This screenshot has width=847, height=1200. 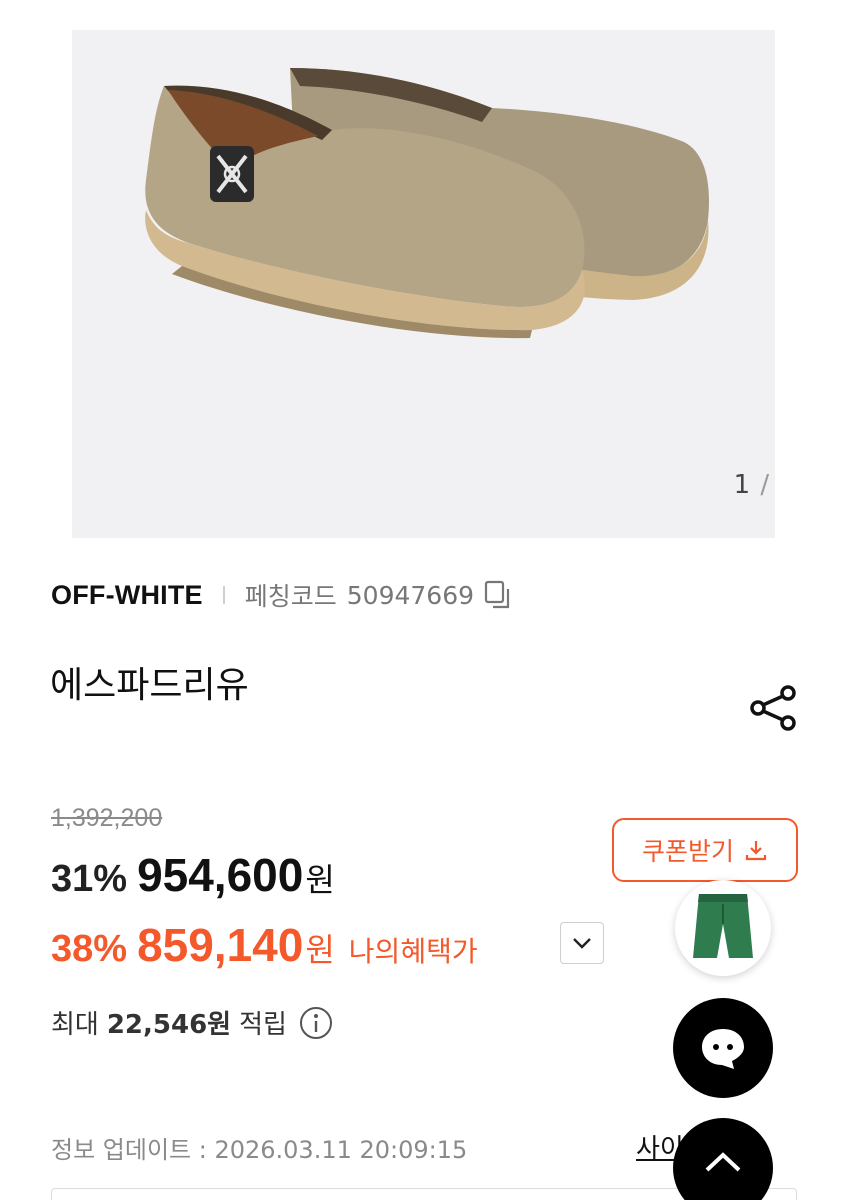 What do you see at coordinates (75, 1025) in the screenshot?
I see `points-prefix: 최대` at bounding box center [75, 1025].